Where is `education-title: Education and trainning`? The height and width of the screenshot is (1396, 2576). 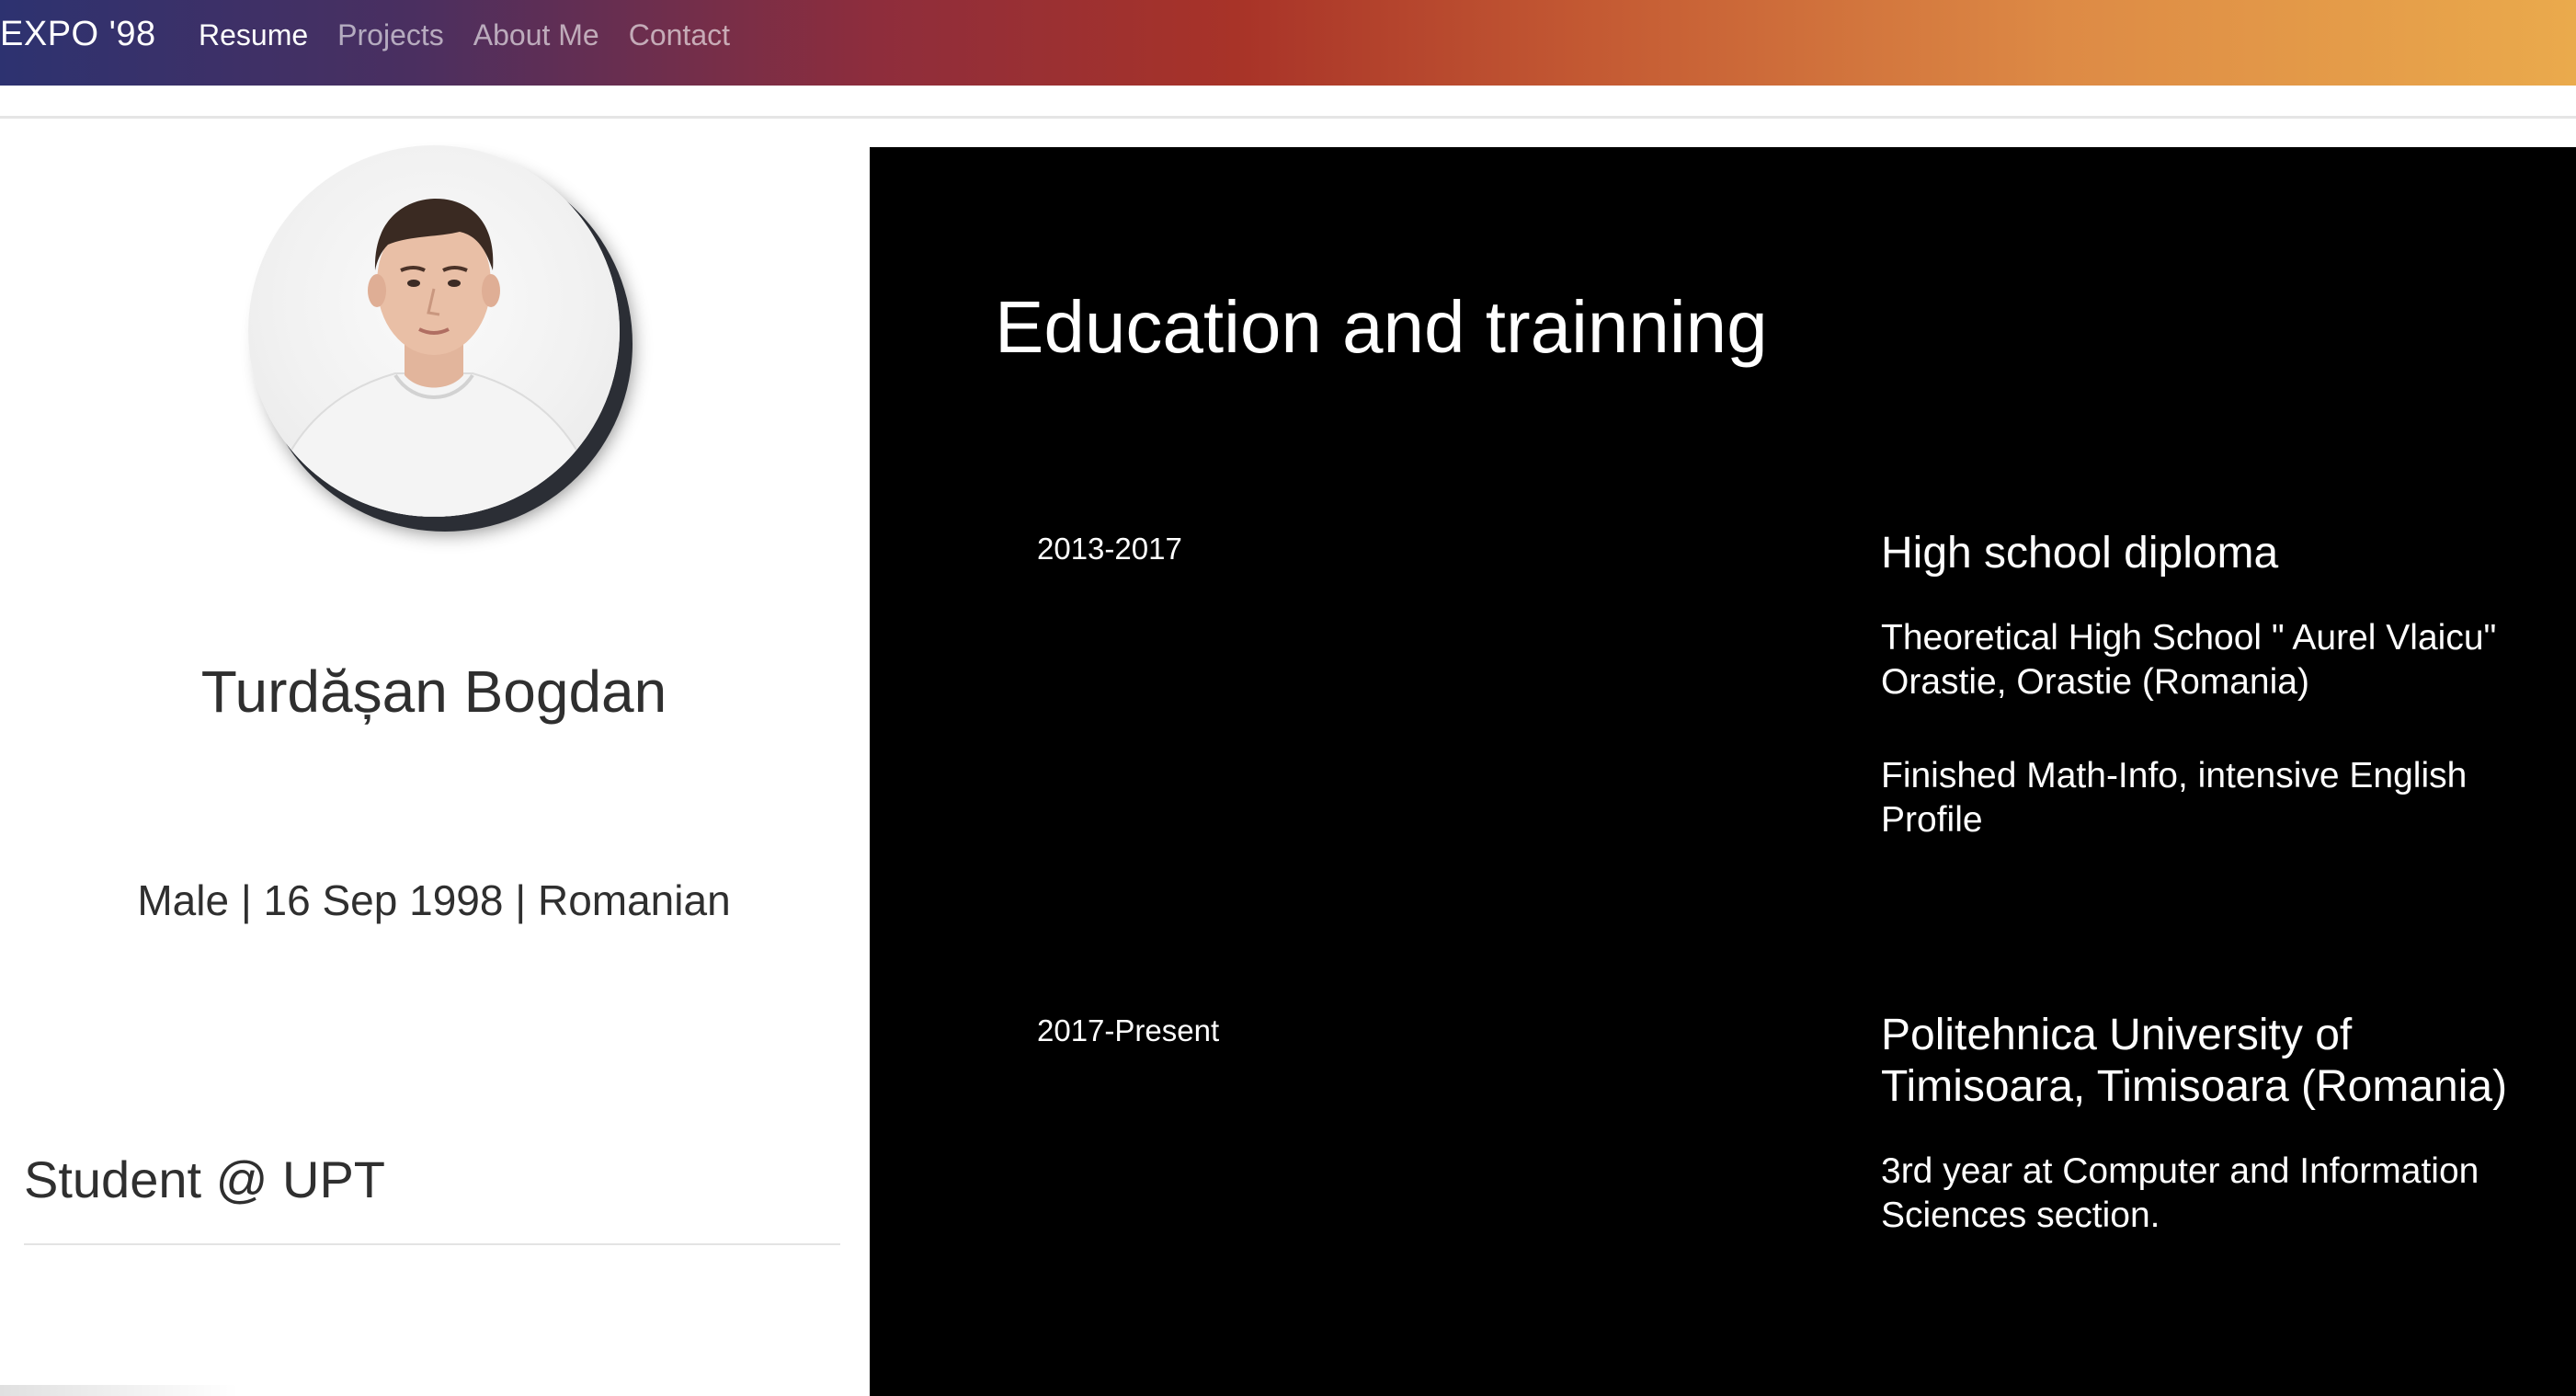 education-title: Education and trainning is located at coordinates (1381, 327).